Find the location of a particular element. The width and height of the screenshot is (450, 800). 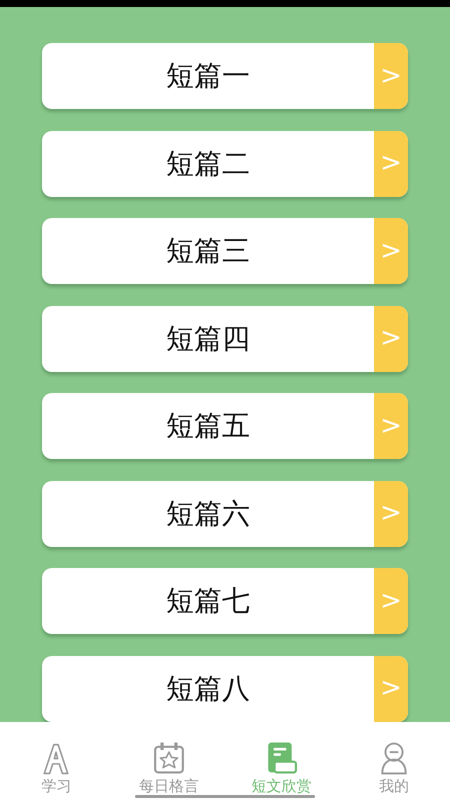

story-title: 短篇二 is located at coordinates (208, 164).